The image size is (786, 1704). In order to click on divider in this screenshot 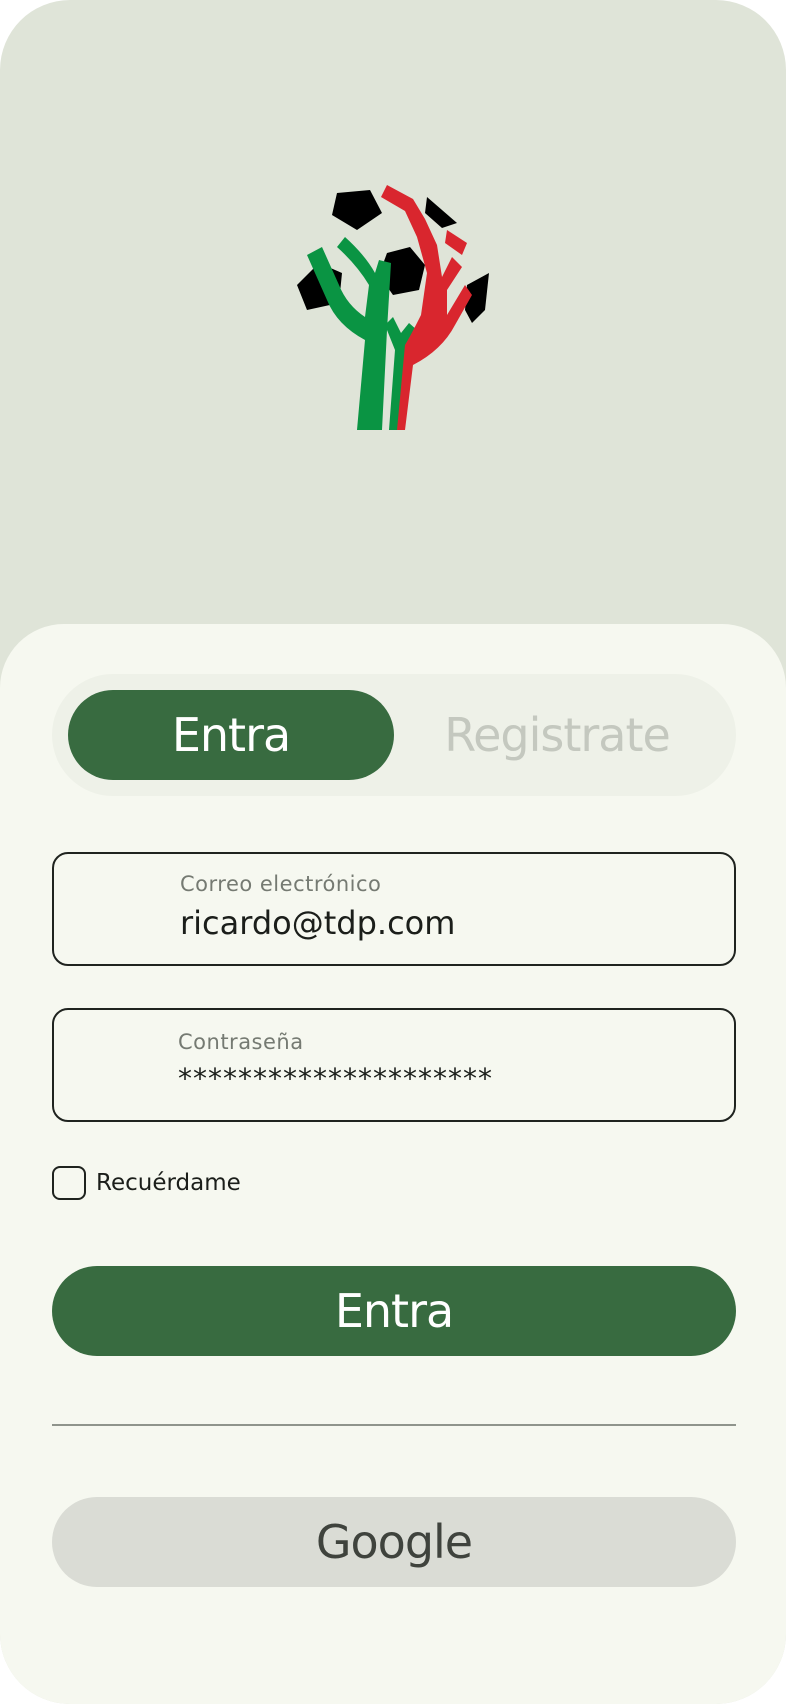, I will do `click(394, 1425)`.